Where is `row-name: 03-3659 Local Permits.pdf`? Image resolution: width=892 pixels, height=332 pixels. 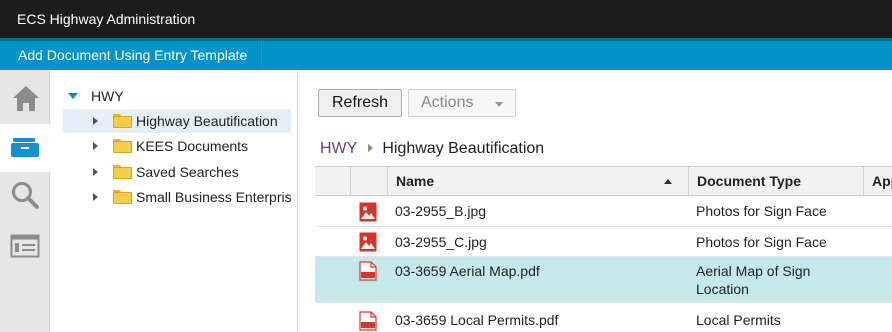
row-name: 03-3659 Local Permits.pdf is located at coordinates (476, 320).